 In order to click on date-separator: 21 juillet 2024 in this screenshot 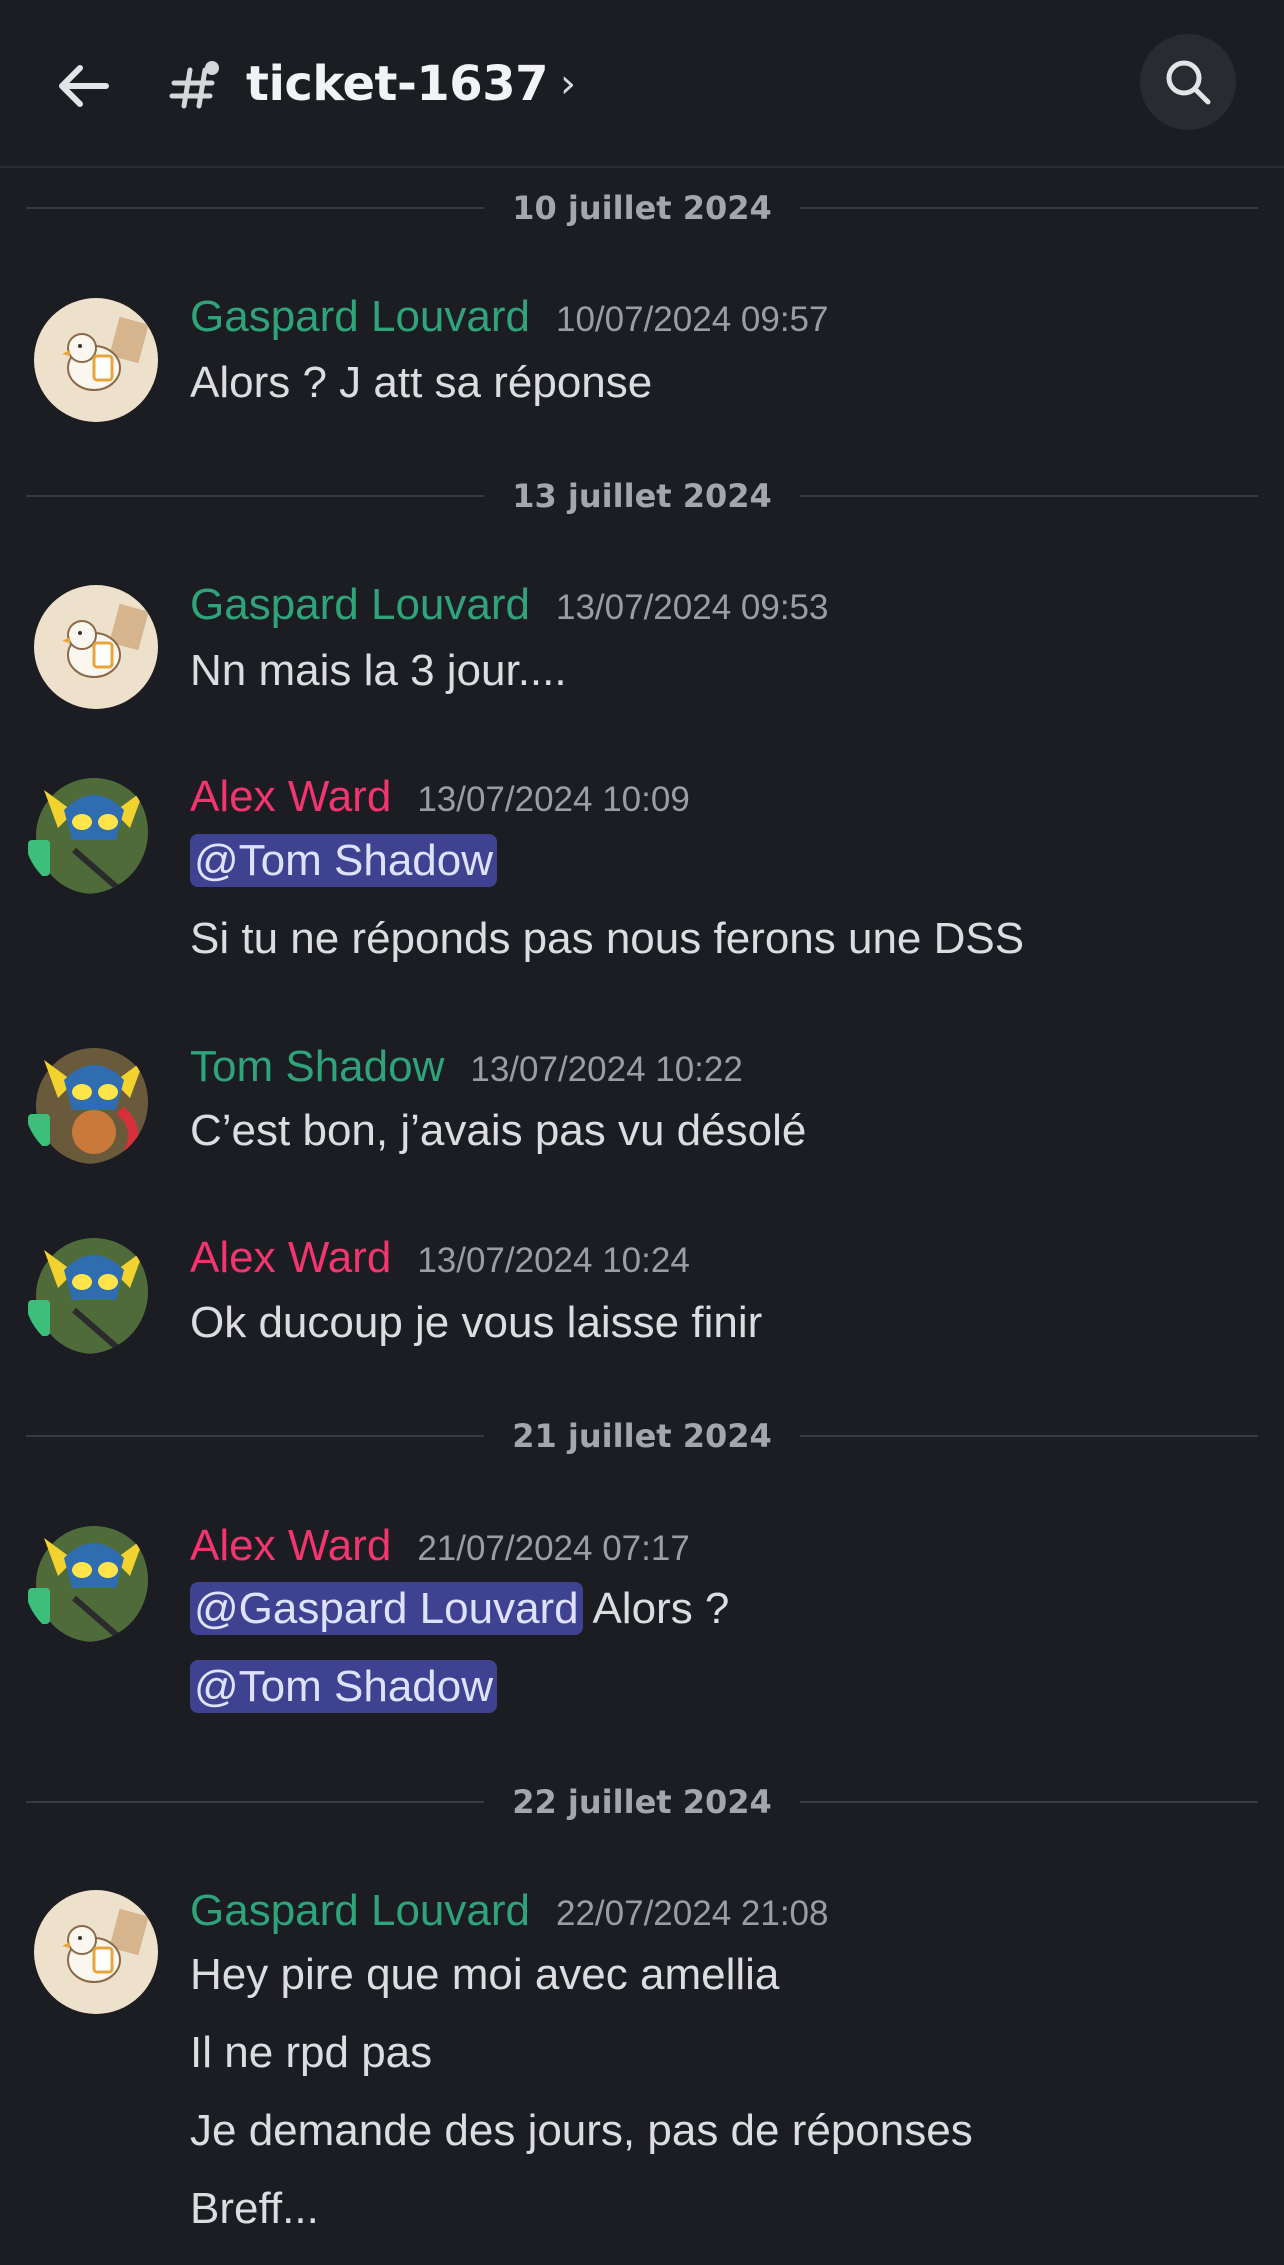, I will do `click(642, 1436)`.